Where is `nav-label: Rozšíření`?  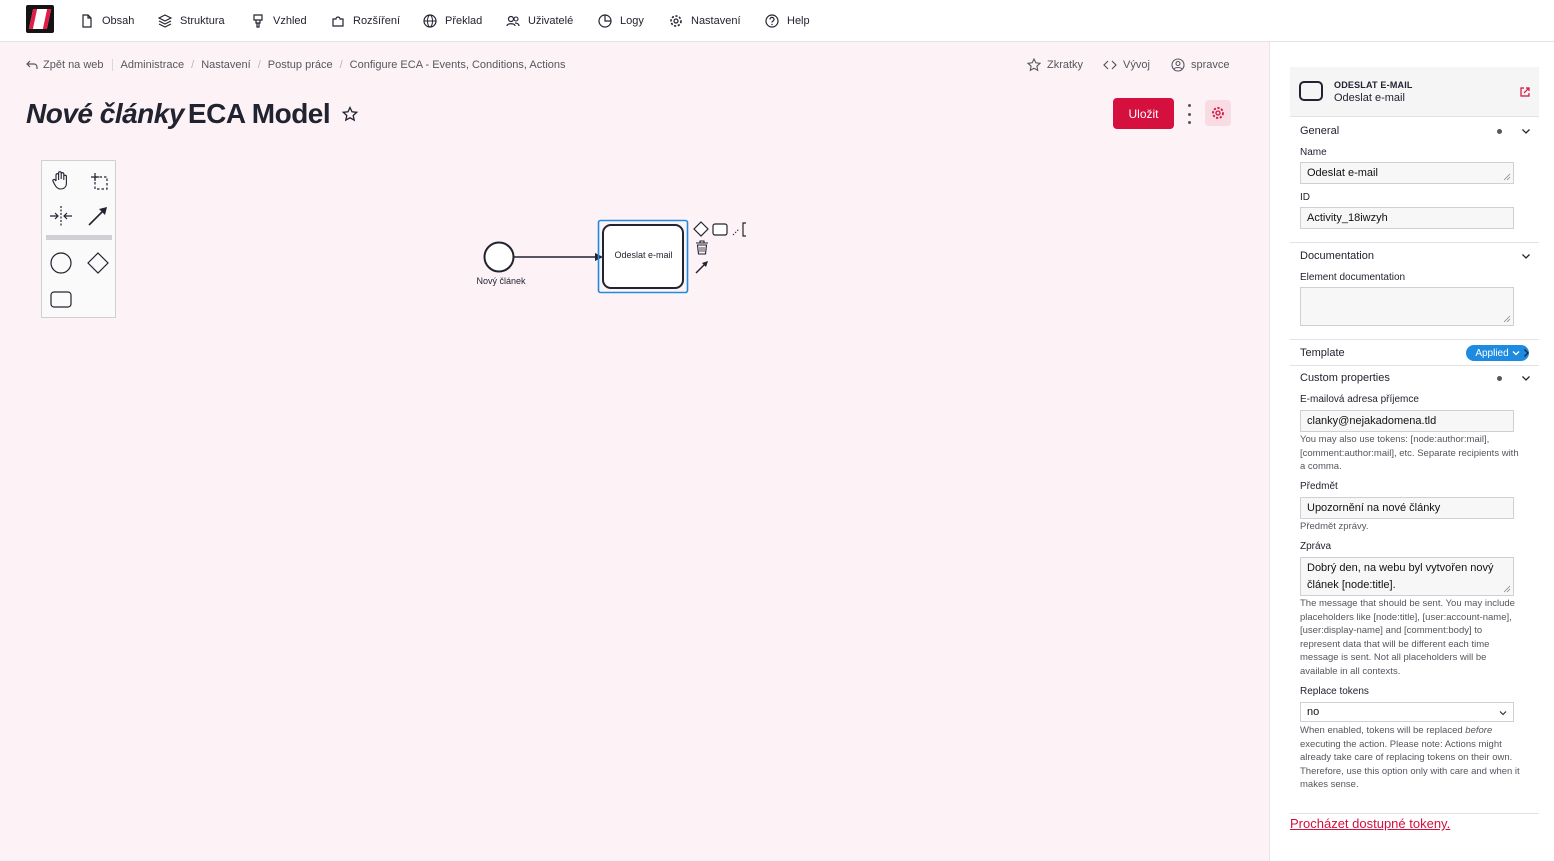 nav-label: Rozšíření is located at coordinates (377, 21).